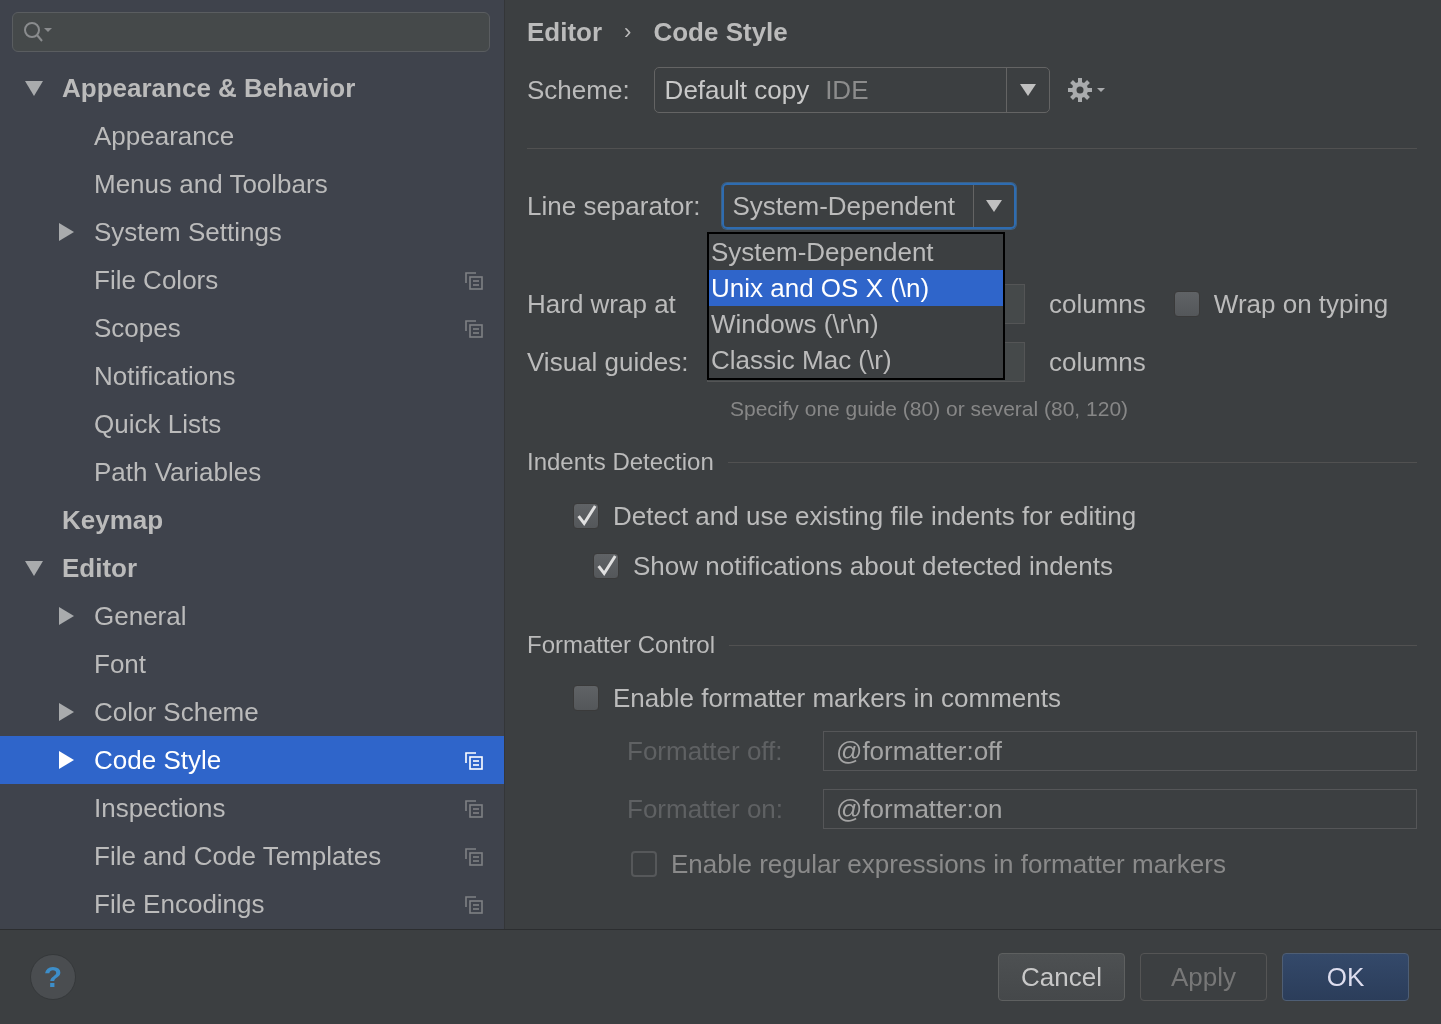  I want to click on search-field, so click(251, 32).